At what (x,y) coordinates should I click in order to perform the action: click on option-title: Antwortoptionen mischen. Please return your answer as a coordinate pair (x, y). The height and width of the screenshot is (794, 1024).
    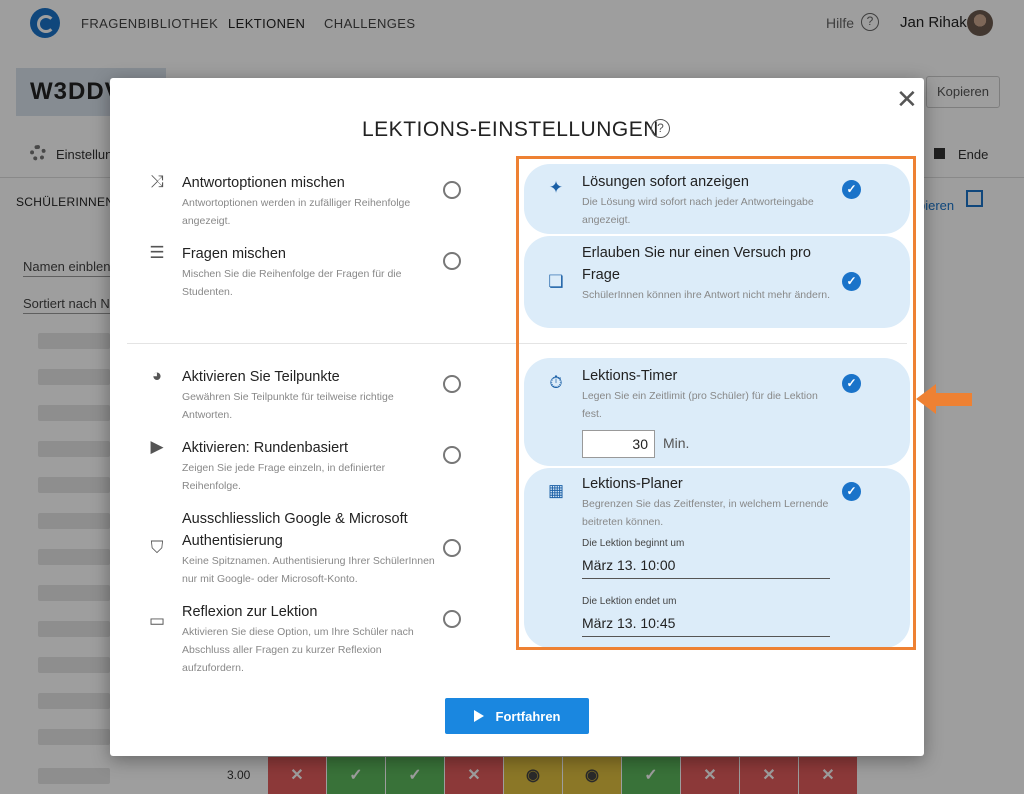
    Looking at the image, I should click on (263, 183).